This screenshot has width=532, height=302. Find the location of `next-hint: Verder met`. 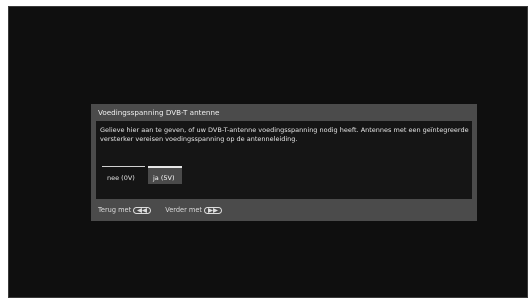

next-hint: Verder met is located at coordinates (193, 210).